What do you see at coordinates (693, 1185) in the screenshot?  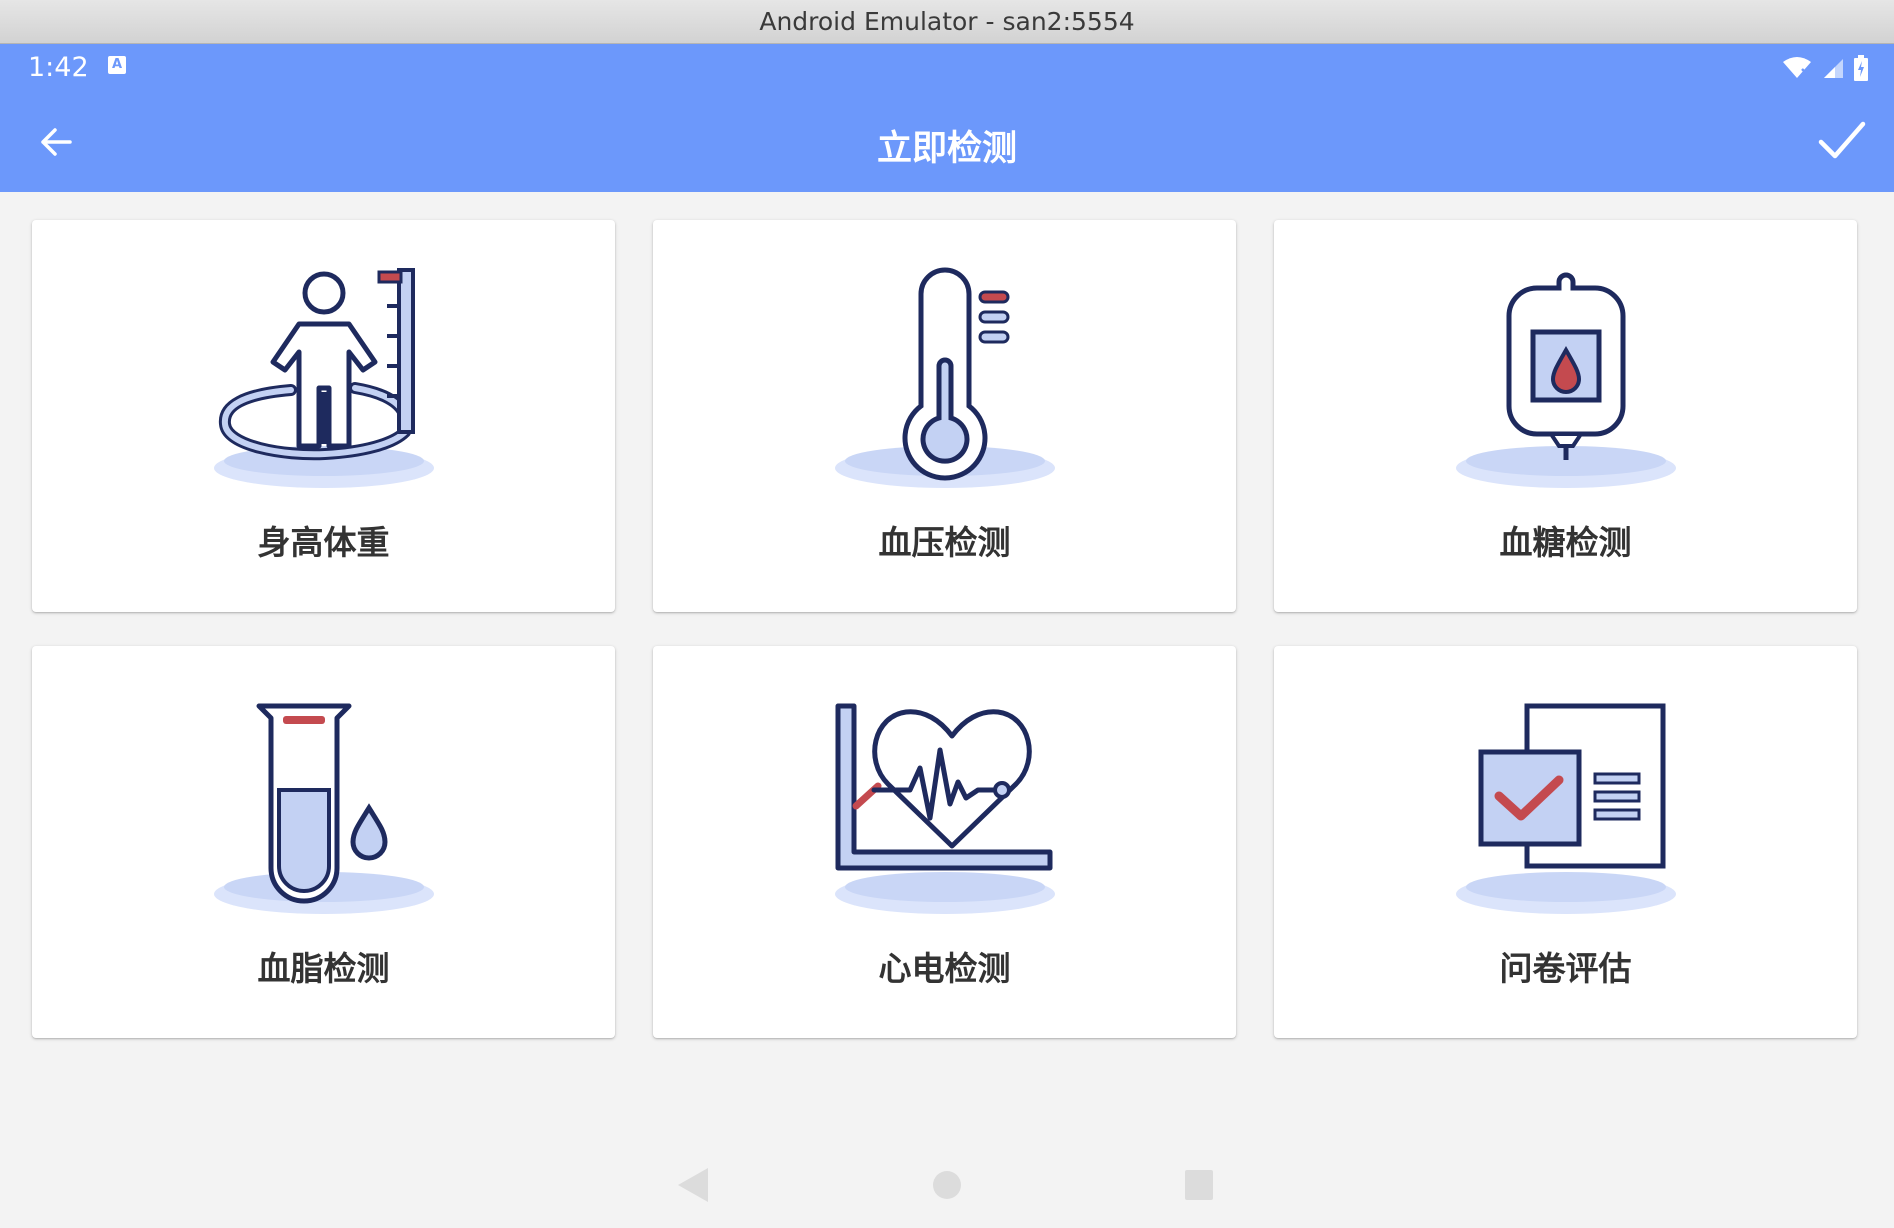 I see `nav-back-icon` at bounding box center [693, 1185].